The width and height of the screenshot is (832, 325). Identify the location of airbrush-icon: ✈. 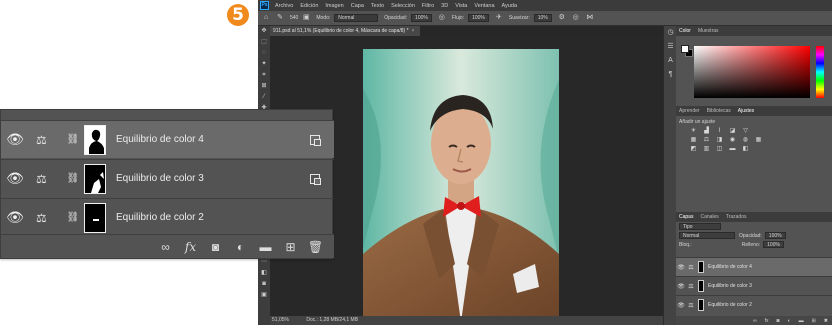
(499, 18).